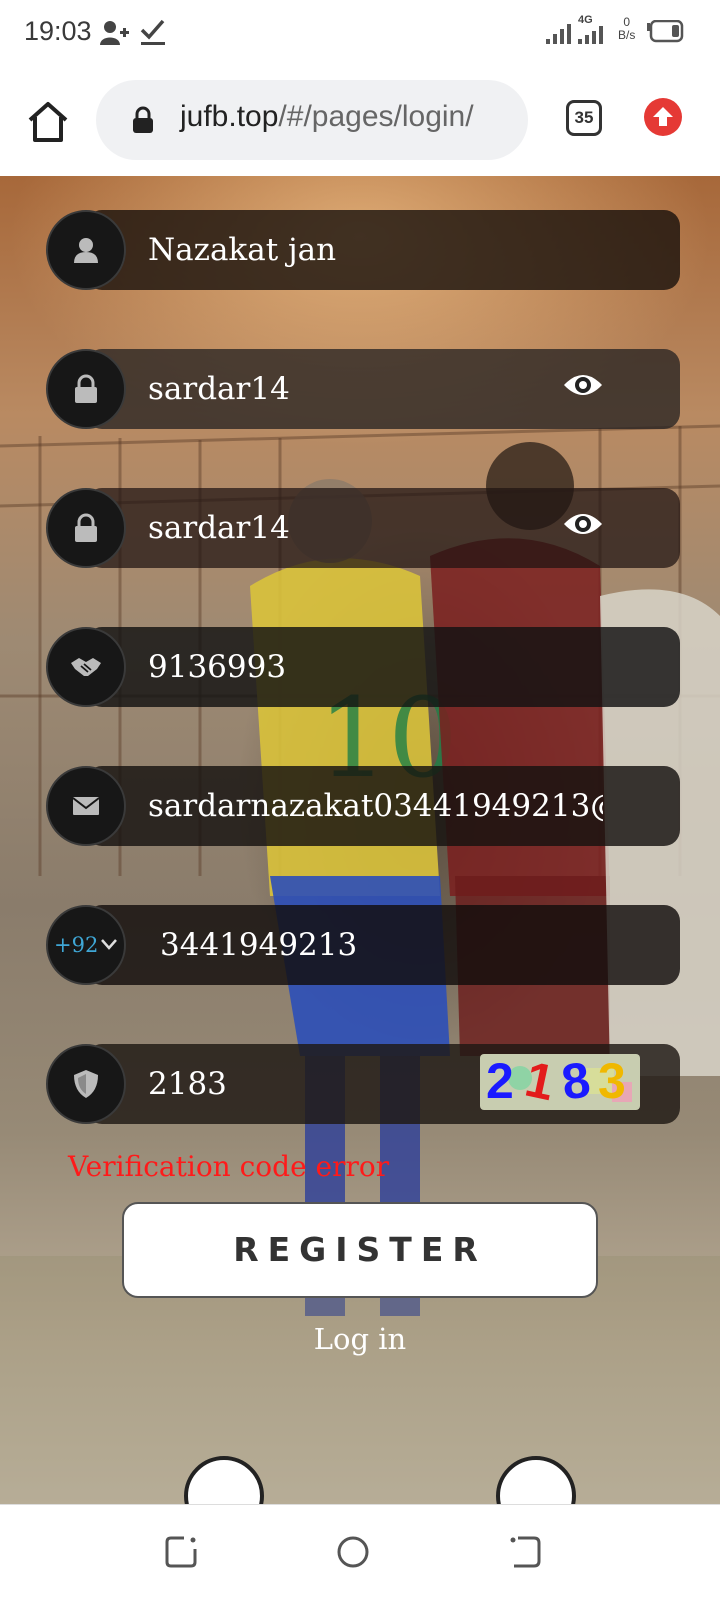 The image size is (720, 1600). What do you see at coordinates (540, 1082) in the screenshot?
I see `captcha-digit: 1` at bounding box center [540, 1082].